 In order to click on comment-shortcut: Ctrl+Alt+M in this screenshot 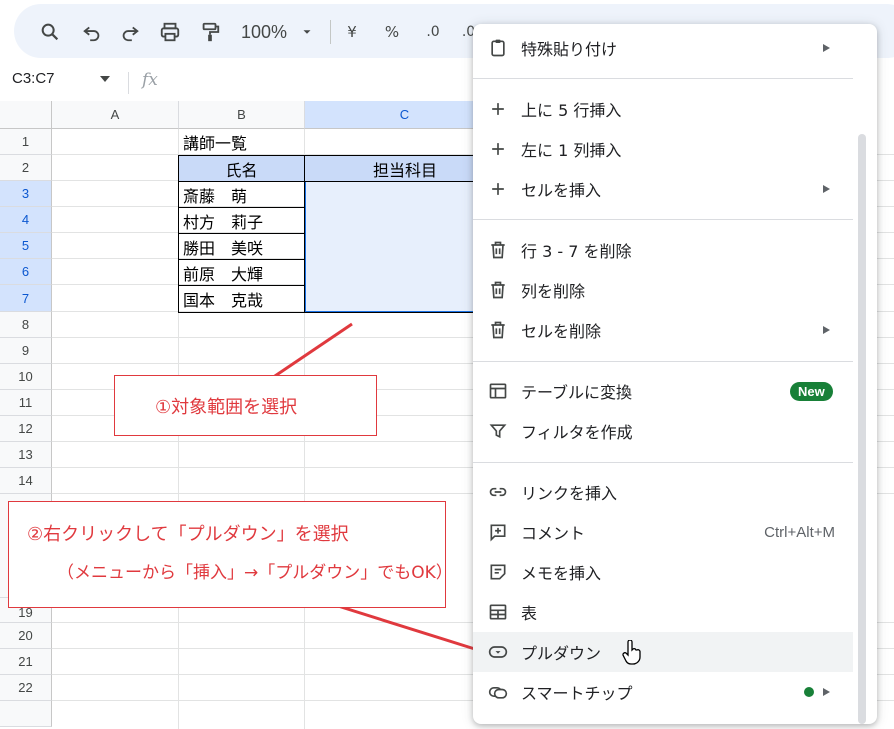, I will do `click(799, 532)`.